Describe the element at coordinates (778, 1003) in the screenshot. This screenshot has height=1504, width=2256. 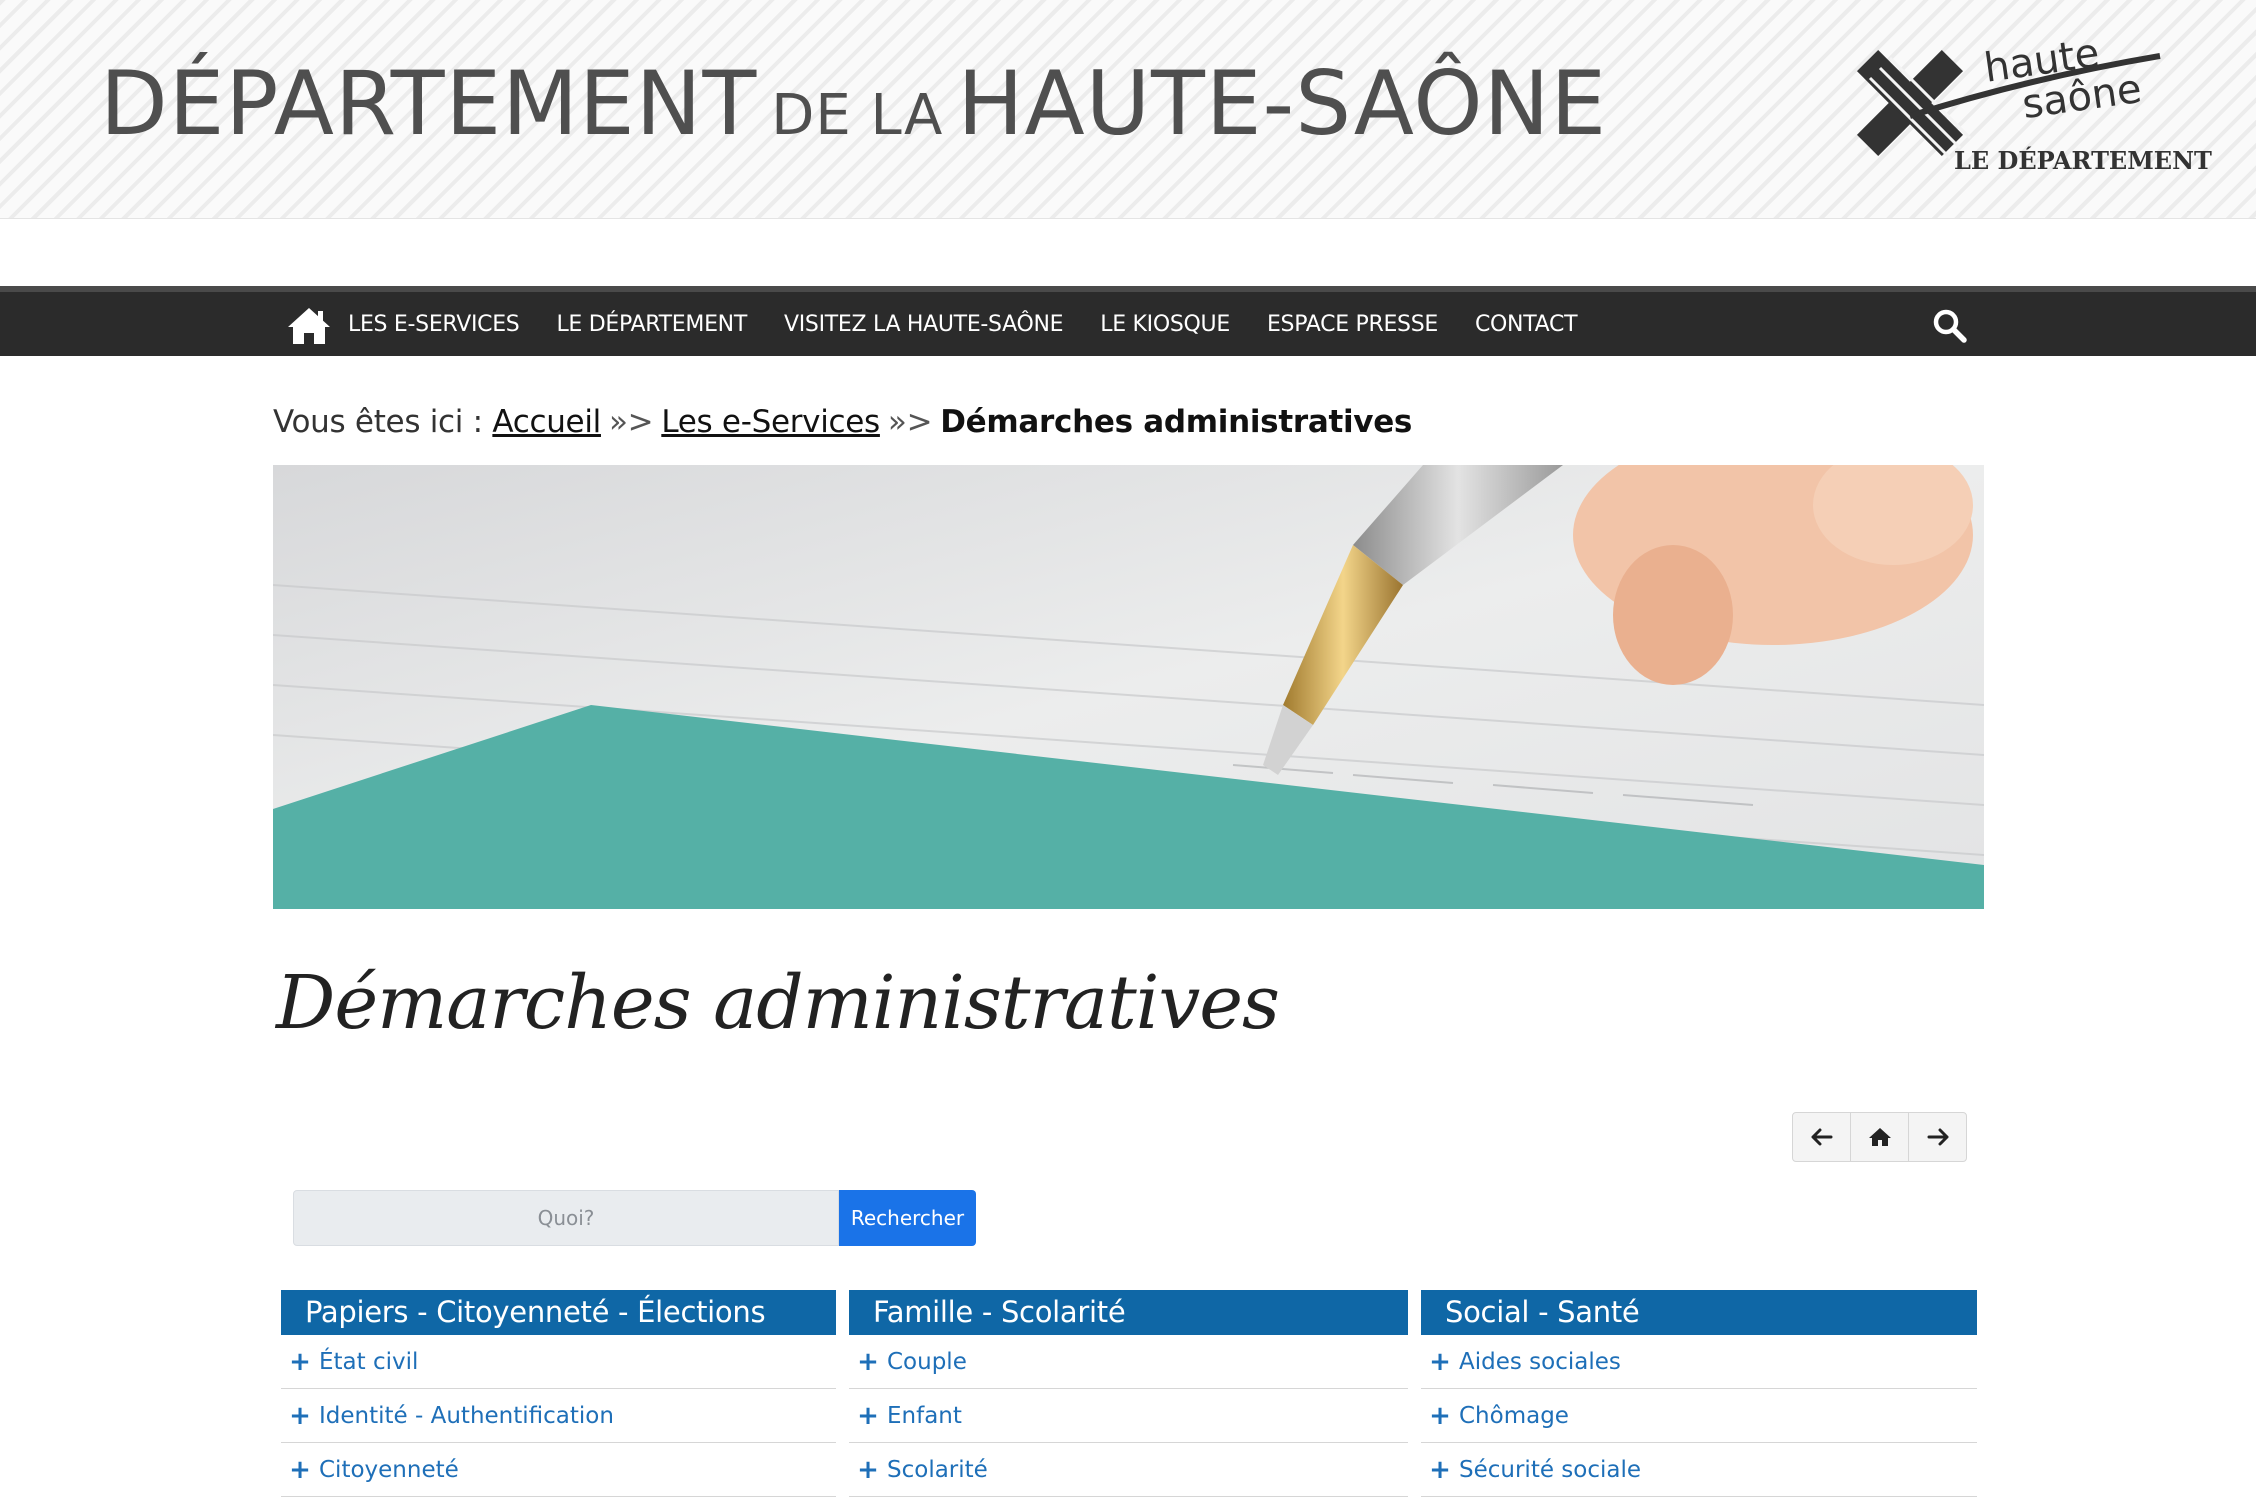
I see `page-title: Démarches administratives` at that location.